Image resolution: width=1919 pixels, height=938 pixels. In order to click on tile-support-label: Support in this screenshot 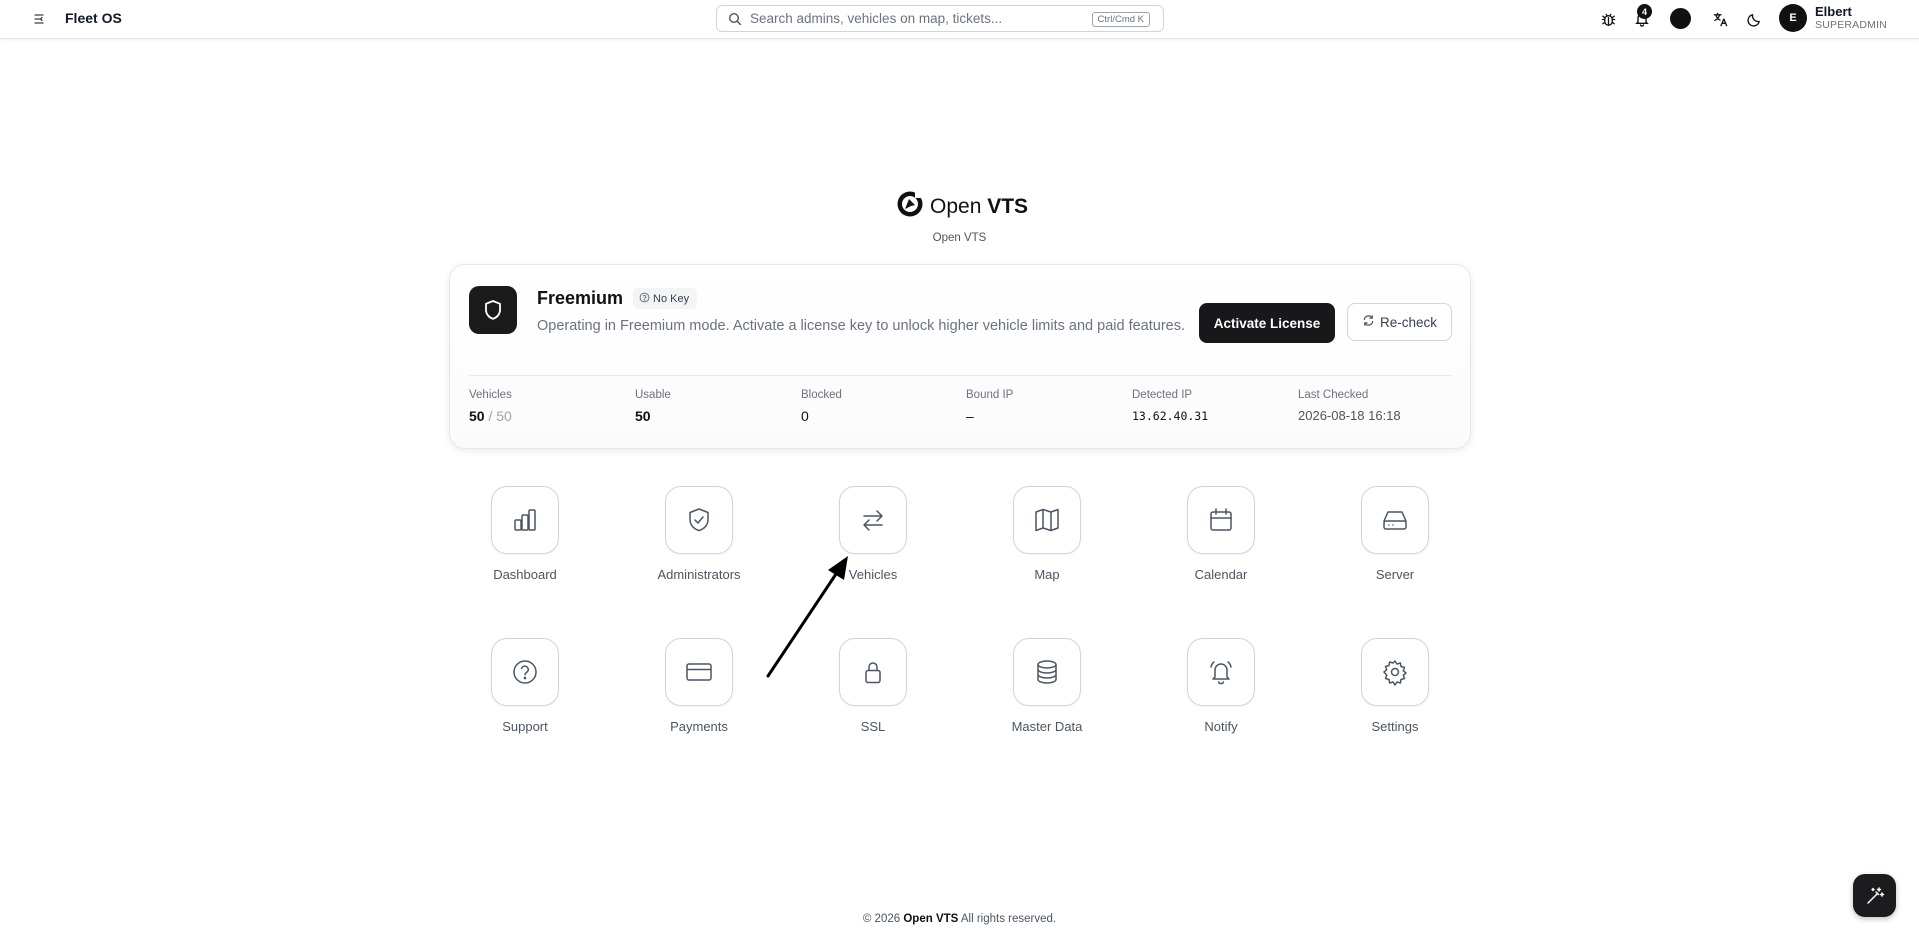, I will do `click(525, 726)`.